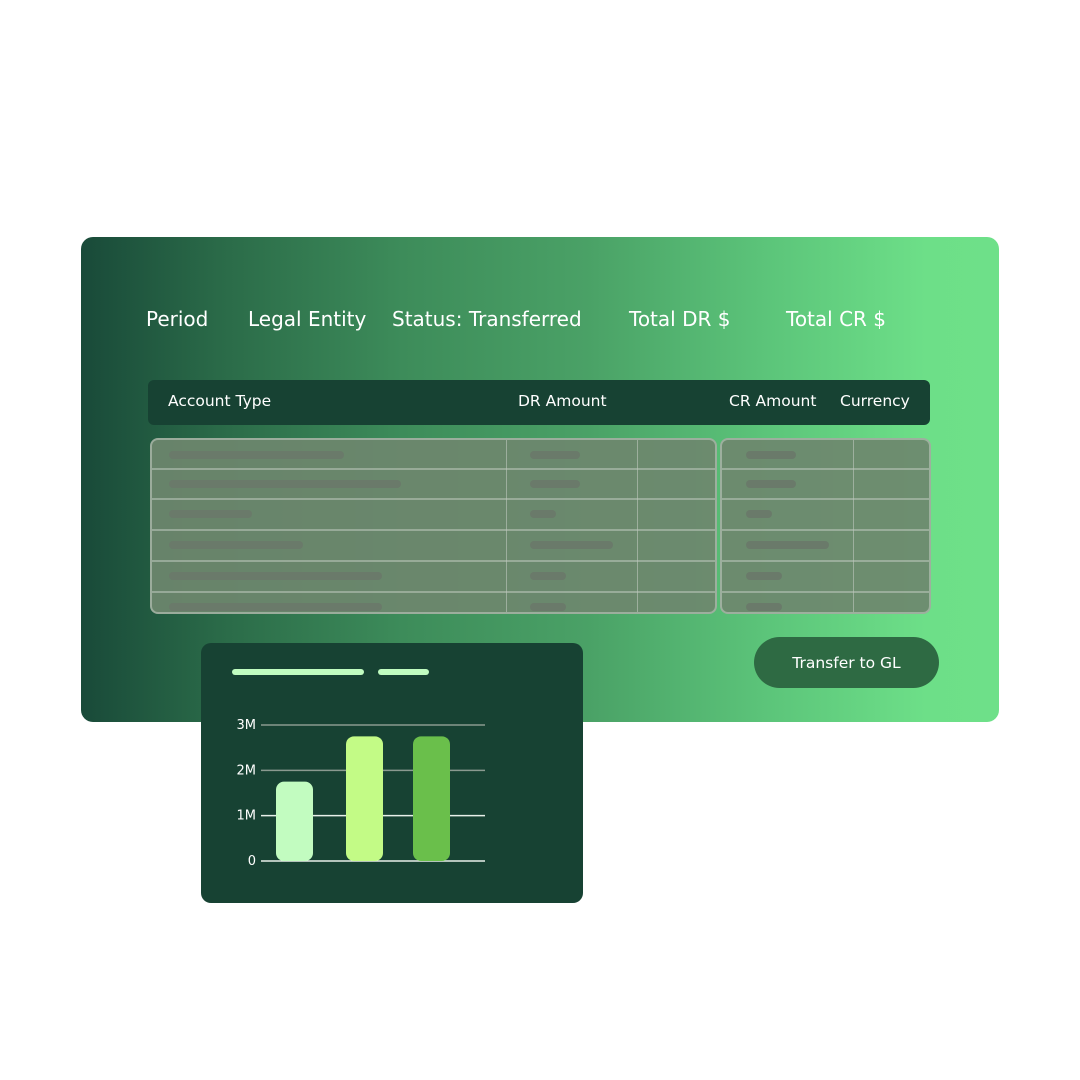  I want to click on column-header-dr-amount: DR Amount, so click(562, 401).